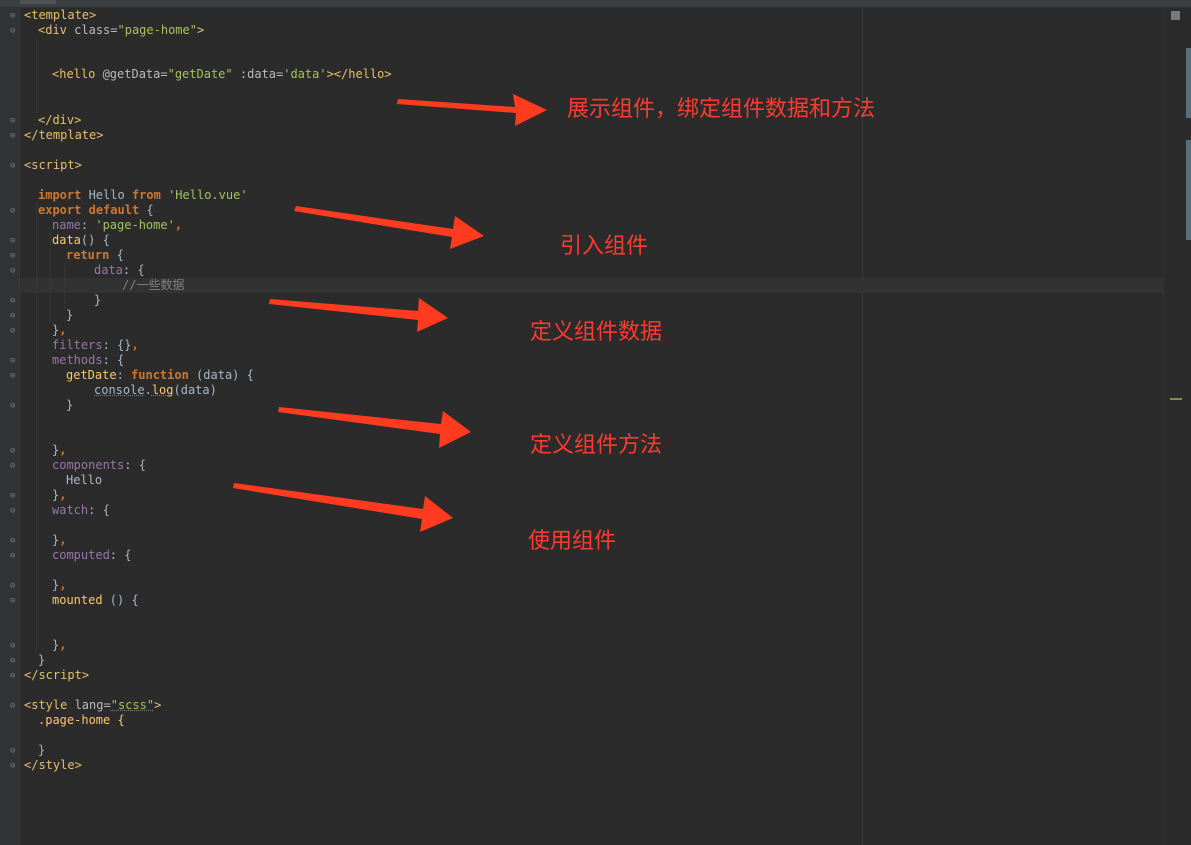  I want to click on annotation-label: 展示组件，绑定组件数据和方法, so click(721, 109).